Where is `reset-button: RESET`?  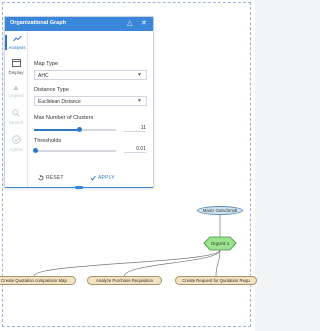 reset-button: RESET is located at coordinates (51, 178).